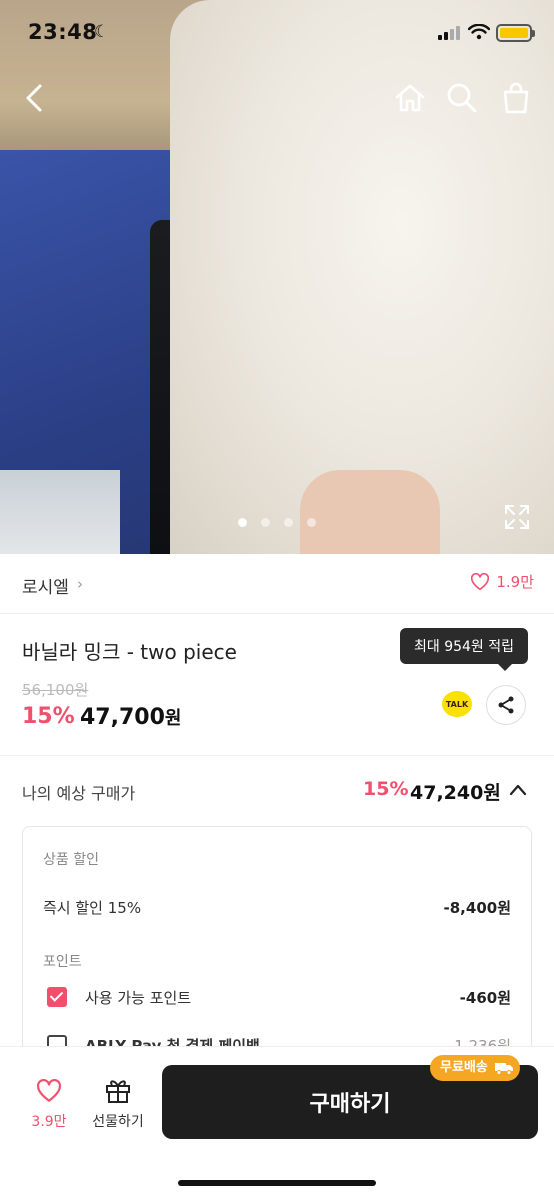 The image size is (554, 1200). I want to click on cellular-signal-icon, so click(449, 33).